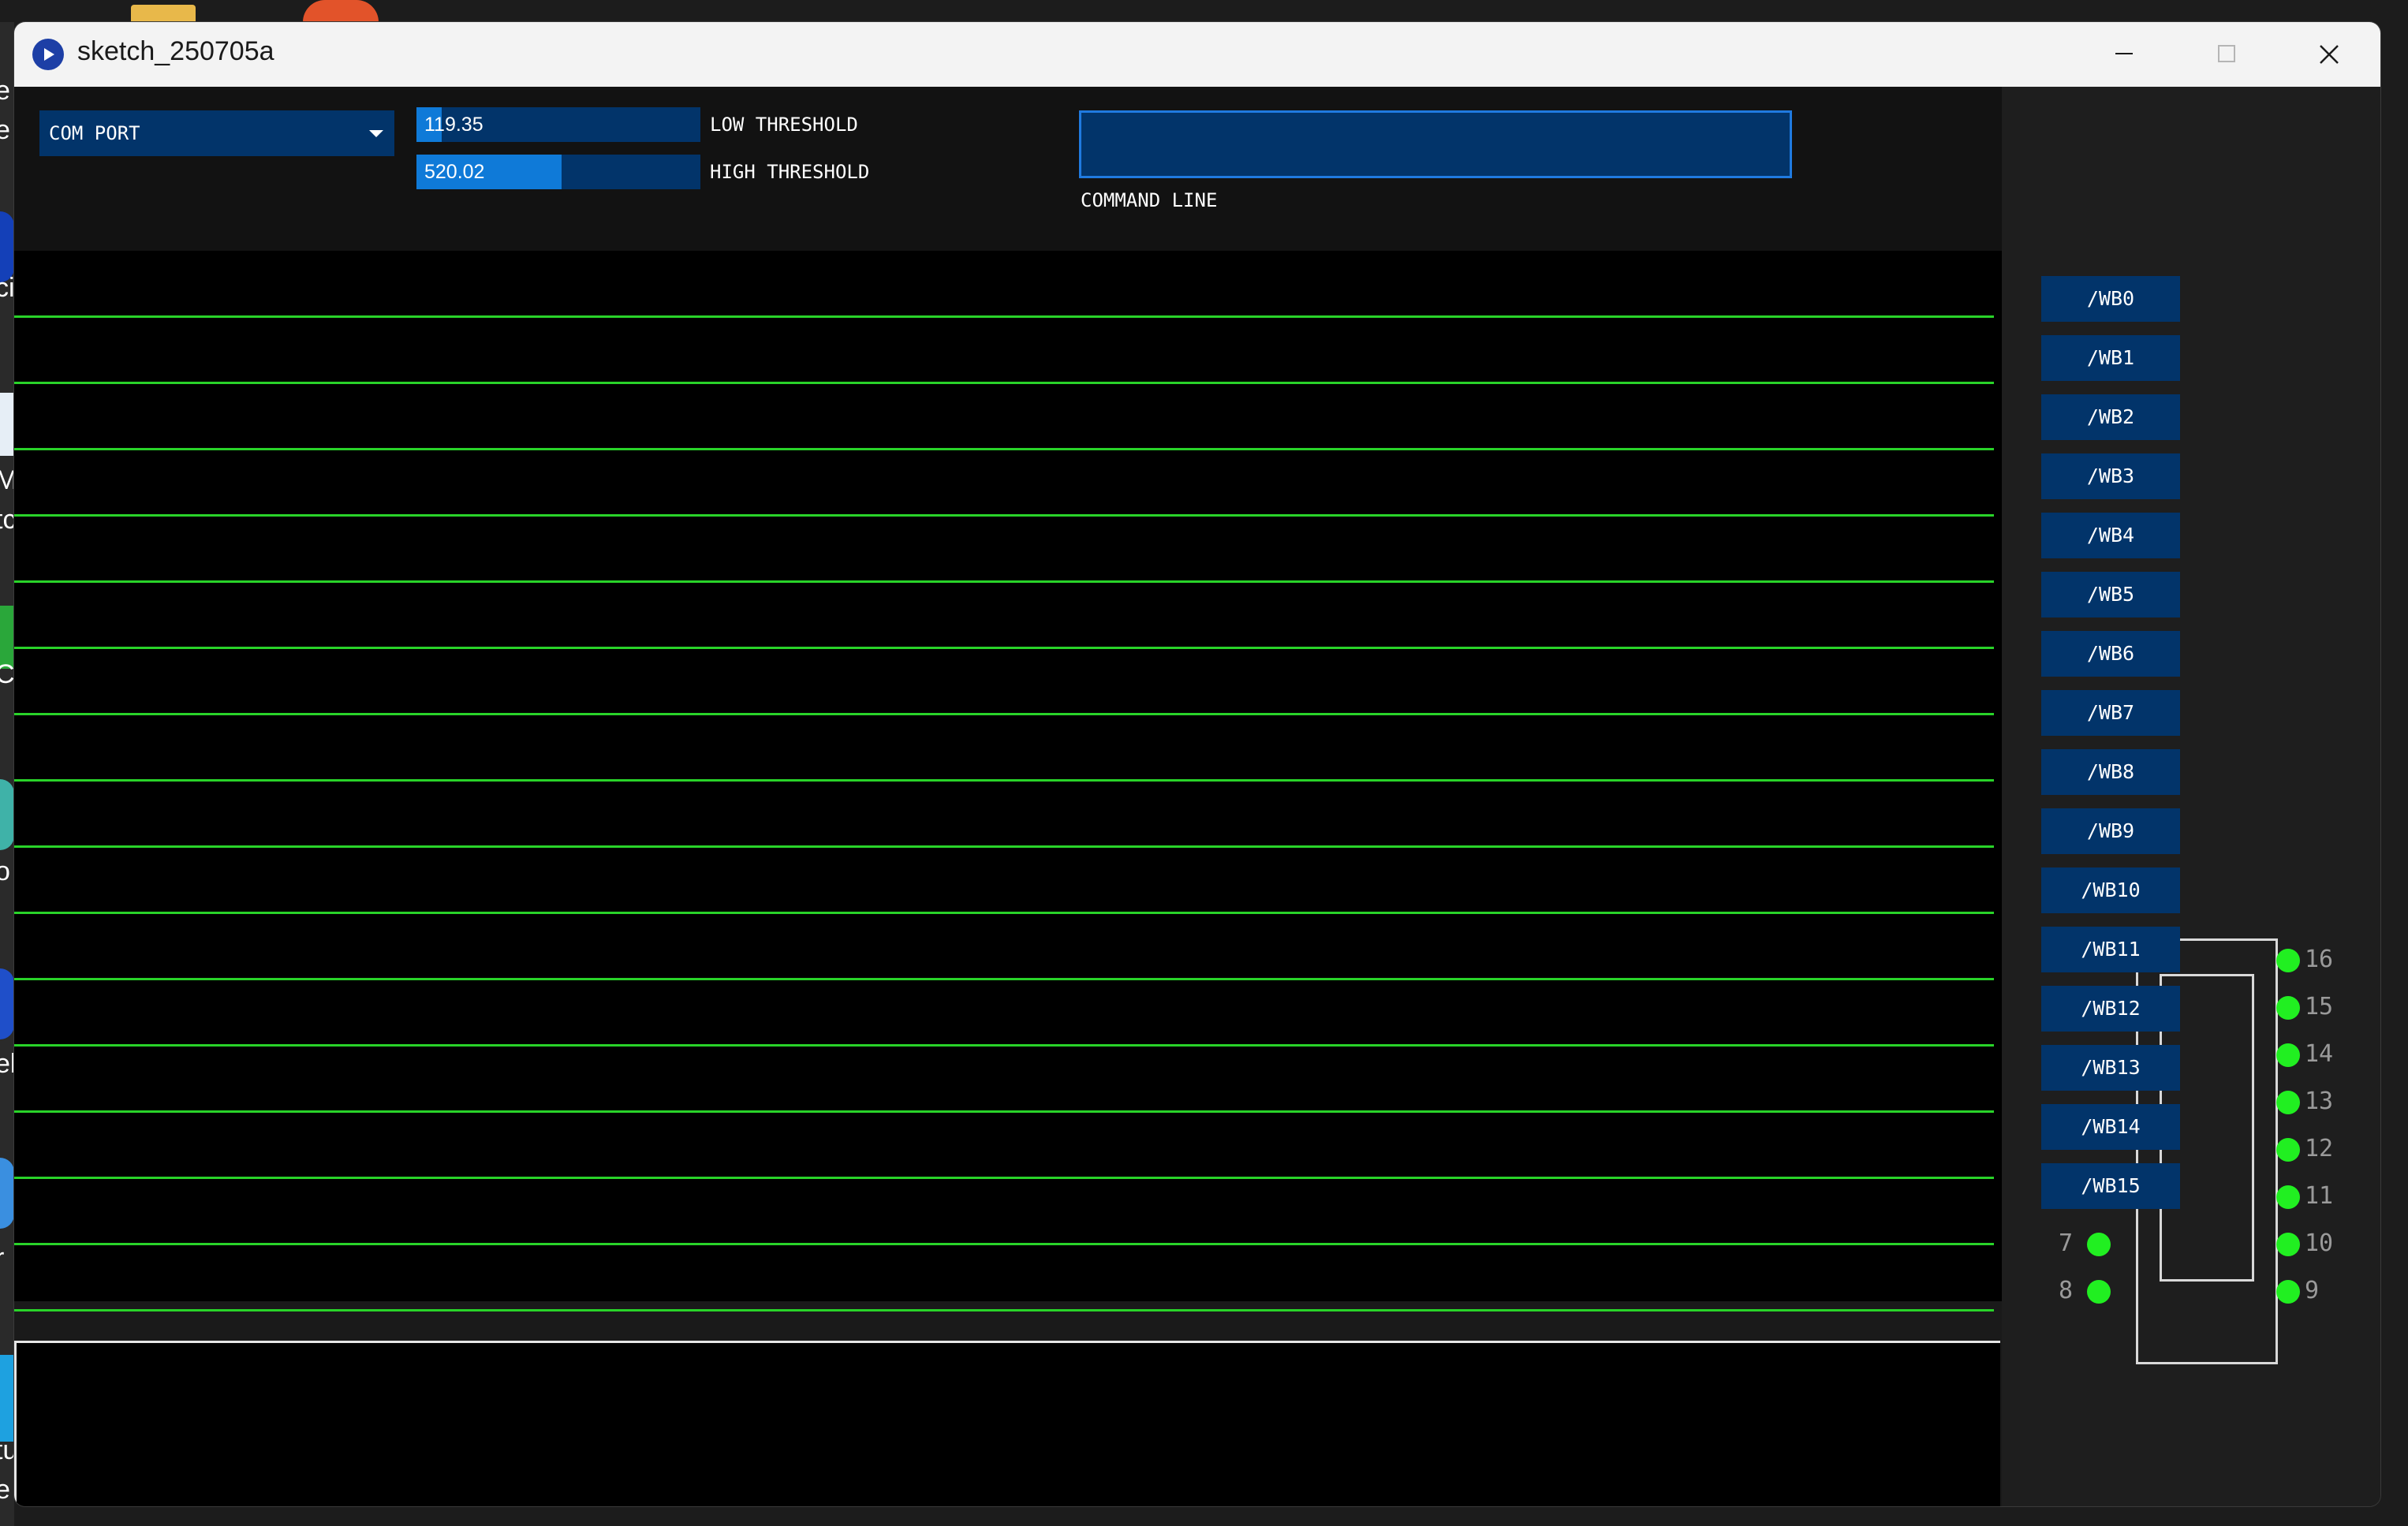 The height and width of the screenshot is (1526, 2408). What do you see at coordinates (2066, 1290) in the screenshot?
I see `pin-number-8: 8` at bounding box center [2066, 1290].